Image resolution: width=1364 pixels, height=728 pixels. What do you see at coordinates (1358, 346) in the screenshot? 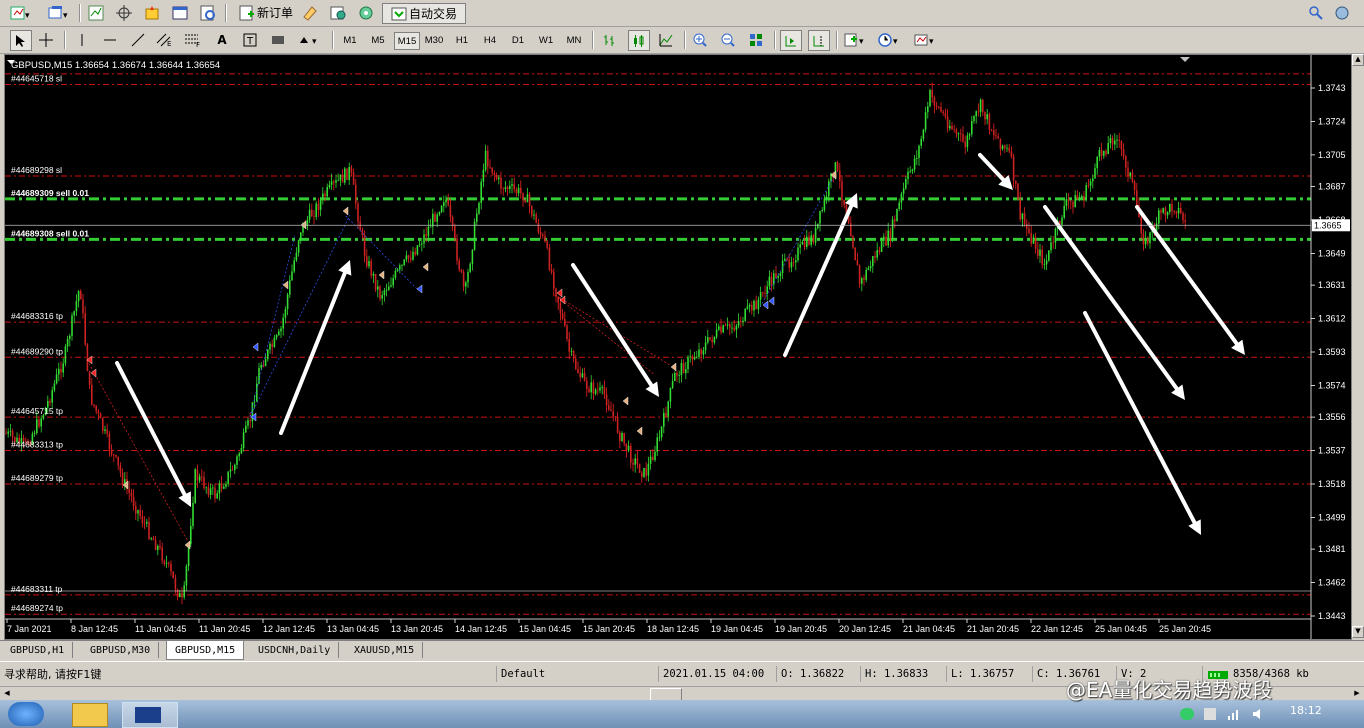
I see `vertical-scrollbar: ▲ ▼` at bounding box center [1358, 346].